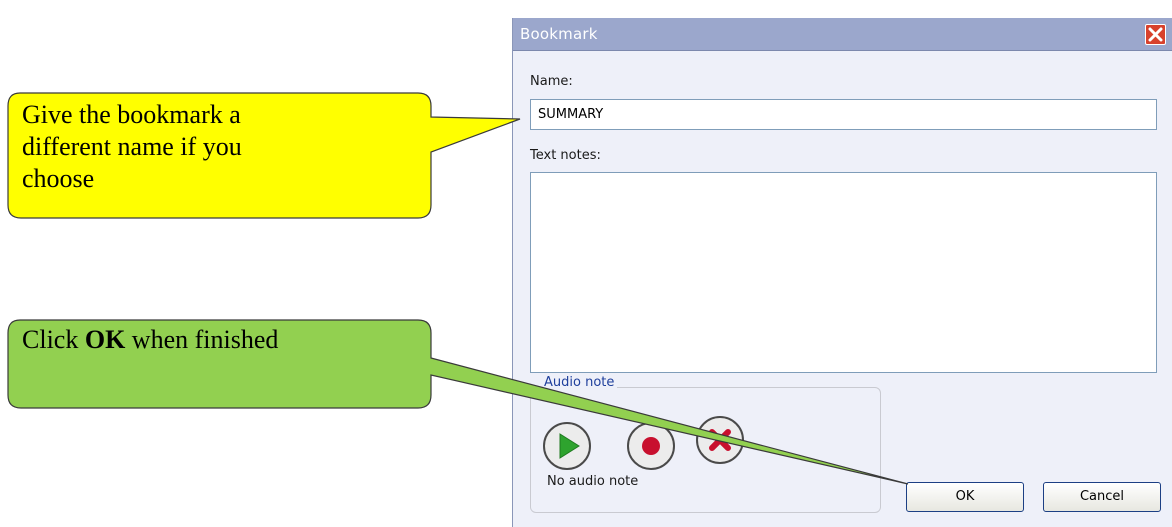 The width and height of the screenshot is (1172, 527). I want to click on ok-hint-text: Click OK when finished, so click(150, 340).